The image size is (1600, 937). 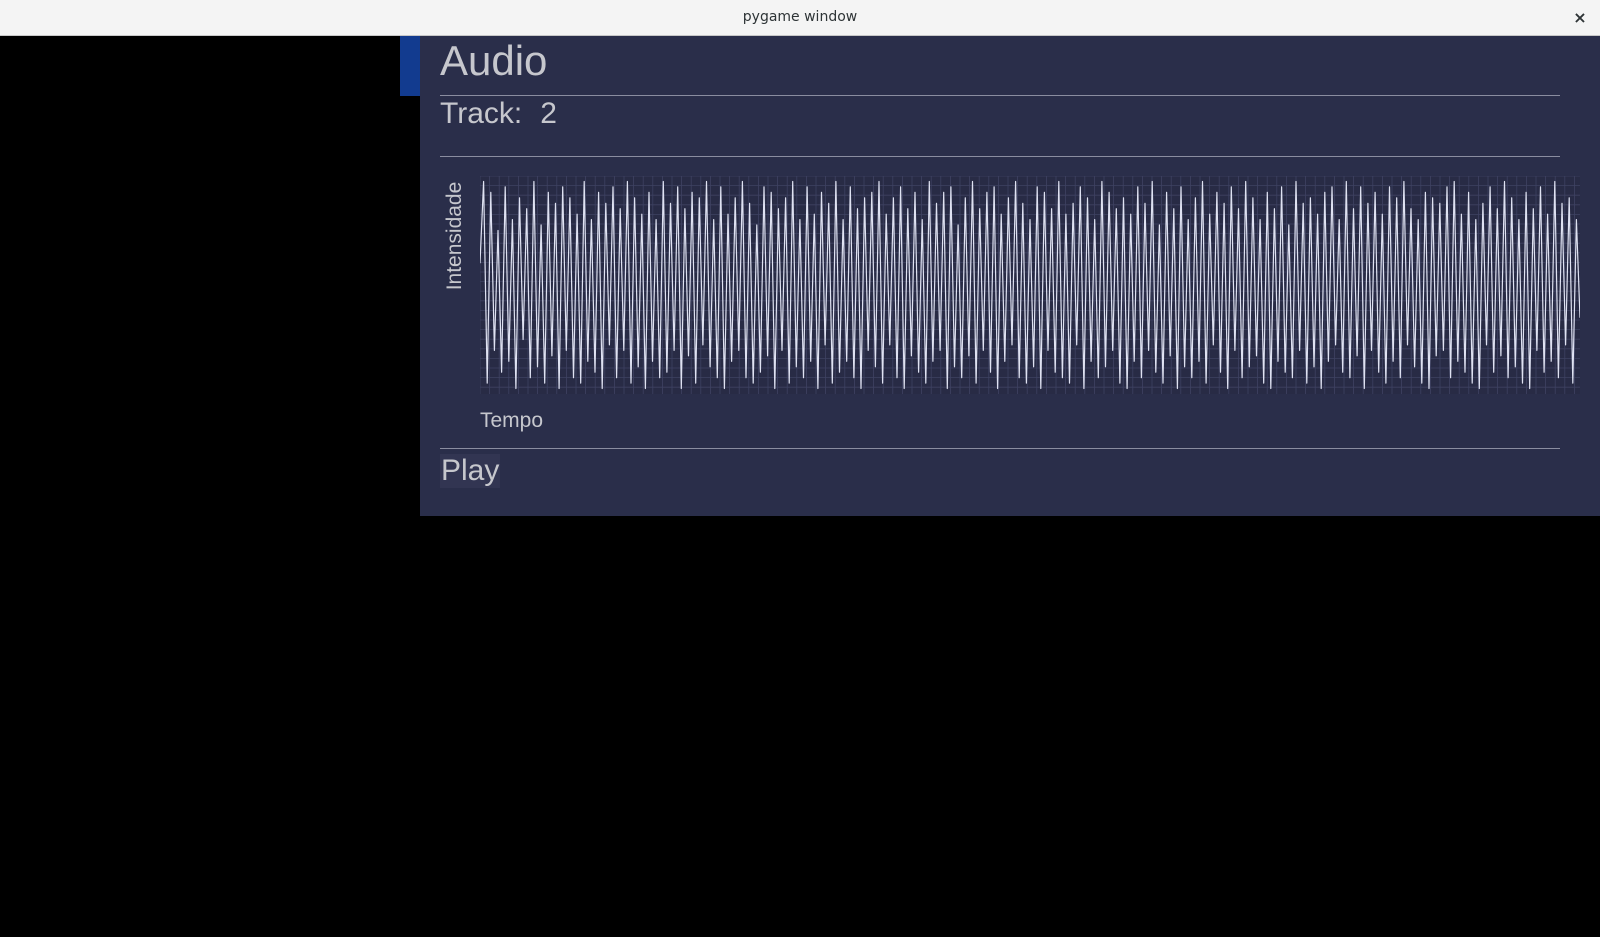 I want to click on x-axis-label: Tempo, so click(x=512, y=420).